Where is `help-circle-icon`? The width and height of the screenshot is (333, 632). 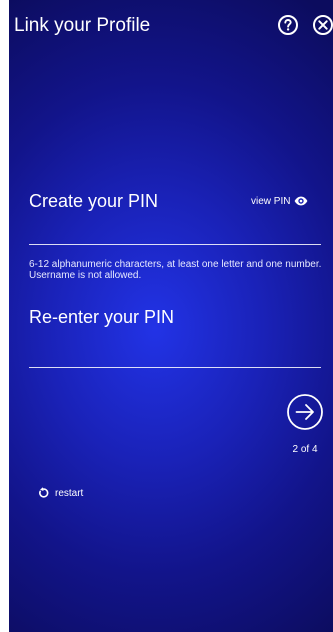
help-circle-icon is located at coordinates (288, 25).